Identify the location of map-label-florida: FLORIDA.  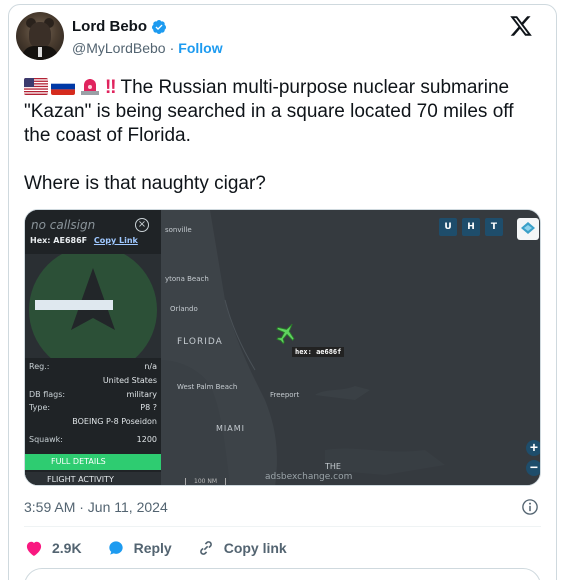
(200, 342).